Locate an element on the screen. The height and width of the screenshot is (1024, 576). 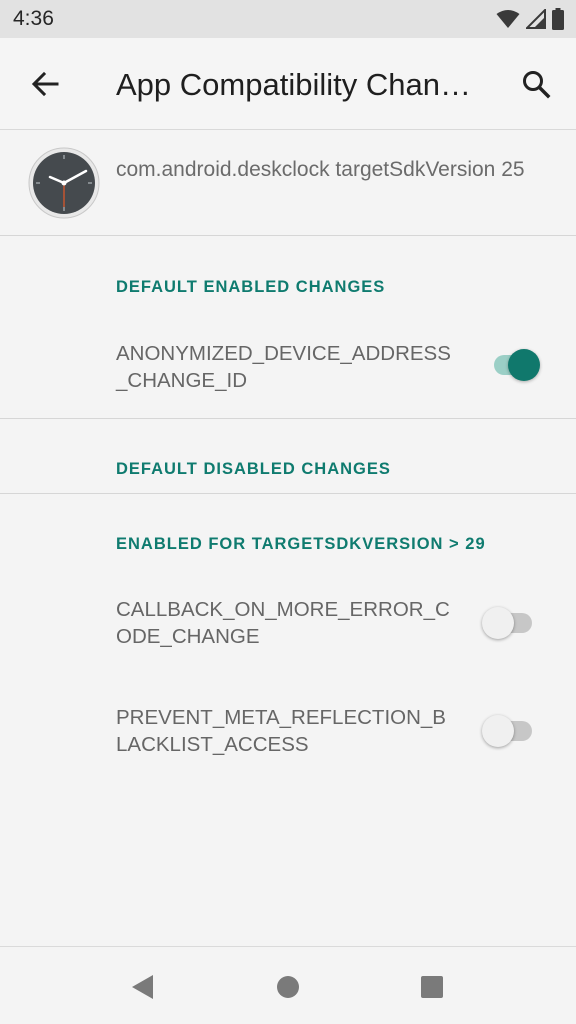
status-icons is located at coordinates (530, 19).